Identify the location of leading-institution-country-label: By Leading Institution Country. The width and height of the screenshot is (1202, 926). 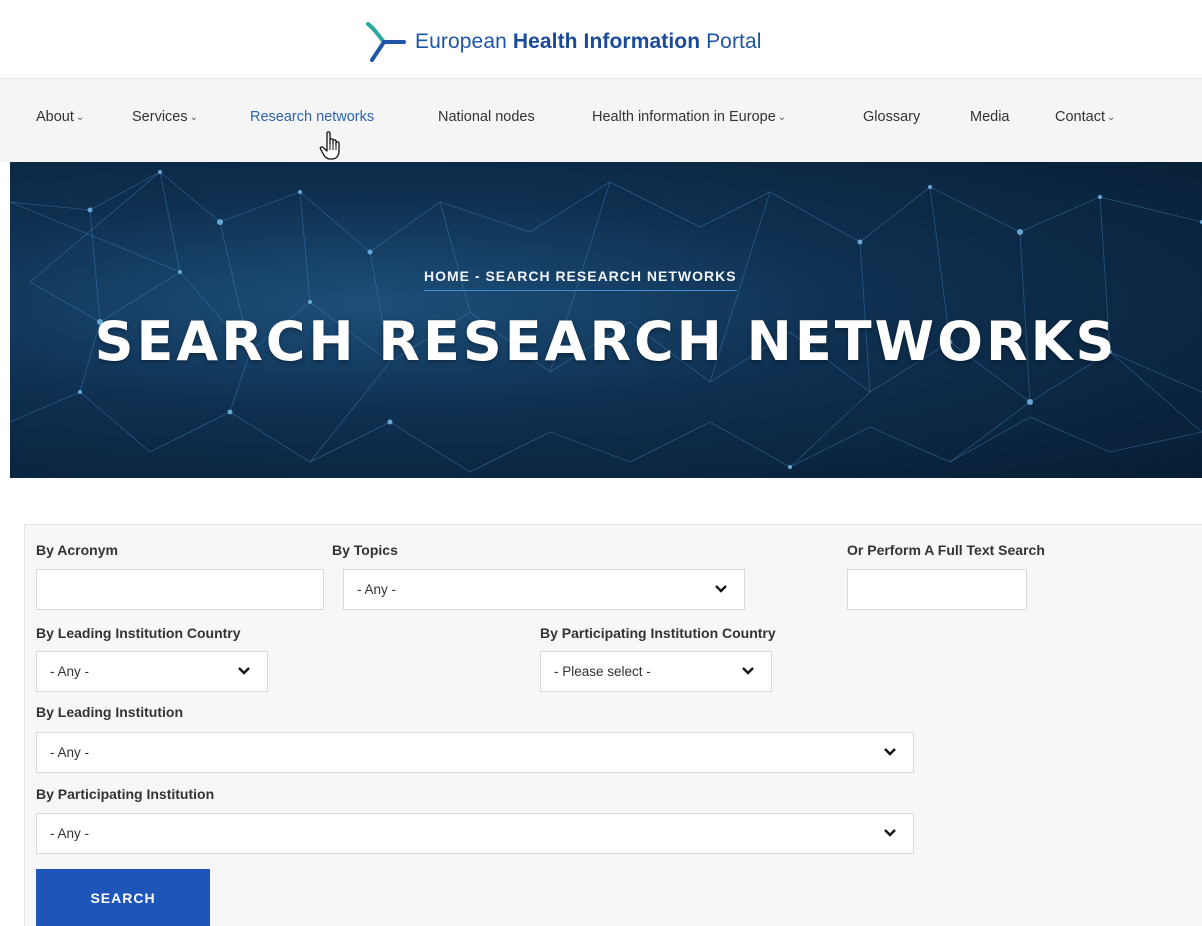
(138, 633).